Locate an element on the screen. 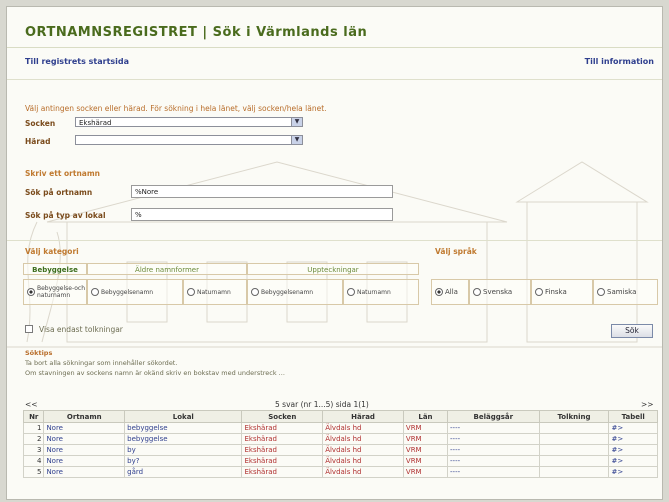 This screenshot has width=669, height=502. socken-select: Ekshärad ▼ is located at coordinates (189, 122).